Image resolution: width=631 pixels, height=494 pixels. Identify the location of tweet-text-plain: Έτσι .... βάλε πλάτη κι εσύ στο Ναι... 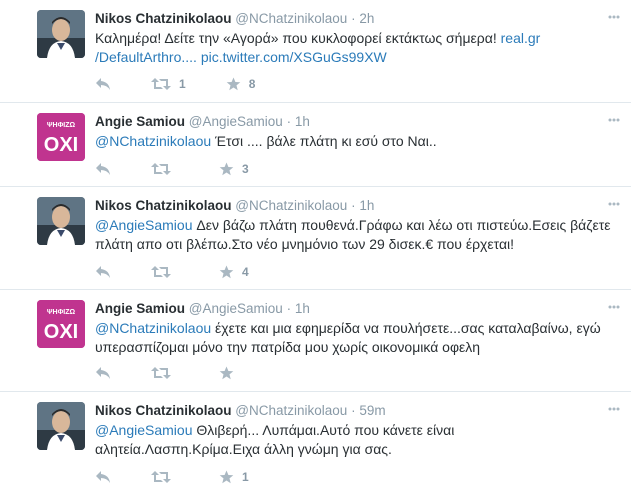
(324, 141).